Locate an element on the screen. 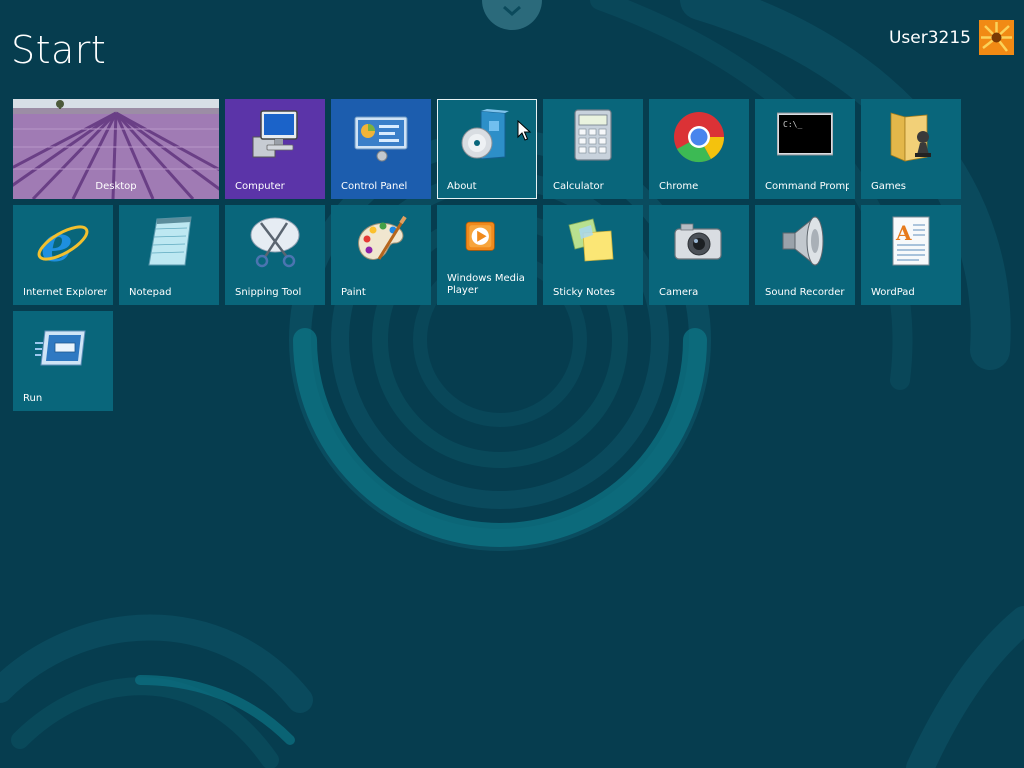 The width and height of the screenshot is (1024, 768). tile-chrome: Chrome is located at coordinates (699, 149).